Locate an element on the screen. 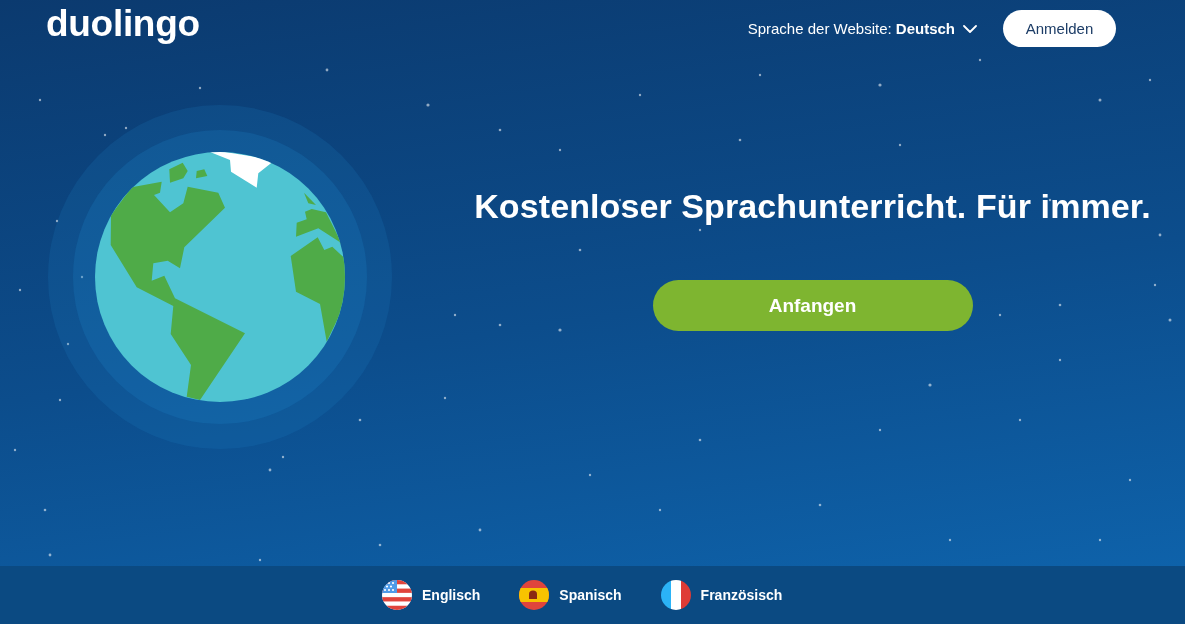 This screenshot has height=624, width=1185. language-link: Französisch is located at coordinates (721, 595).